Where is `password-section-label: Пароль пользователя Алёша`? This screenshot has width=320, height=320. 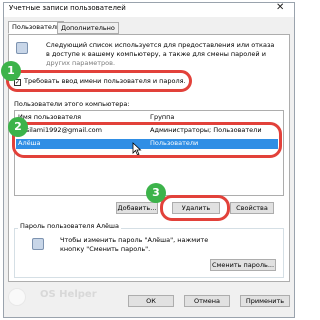
password-section-label: Пароль пользователя Алёша is located at coordinates (69, 226).